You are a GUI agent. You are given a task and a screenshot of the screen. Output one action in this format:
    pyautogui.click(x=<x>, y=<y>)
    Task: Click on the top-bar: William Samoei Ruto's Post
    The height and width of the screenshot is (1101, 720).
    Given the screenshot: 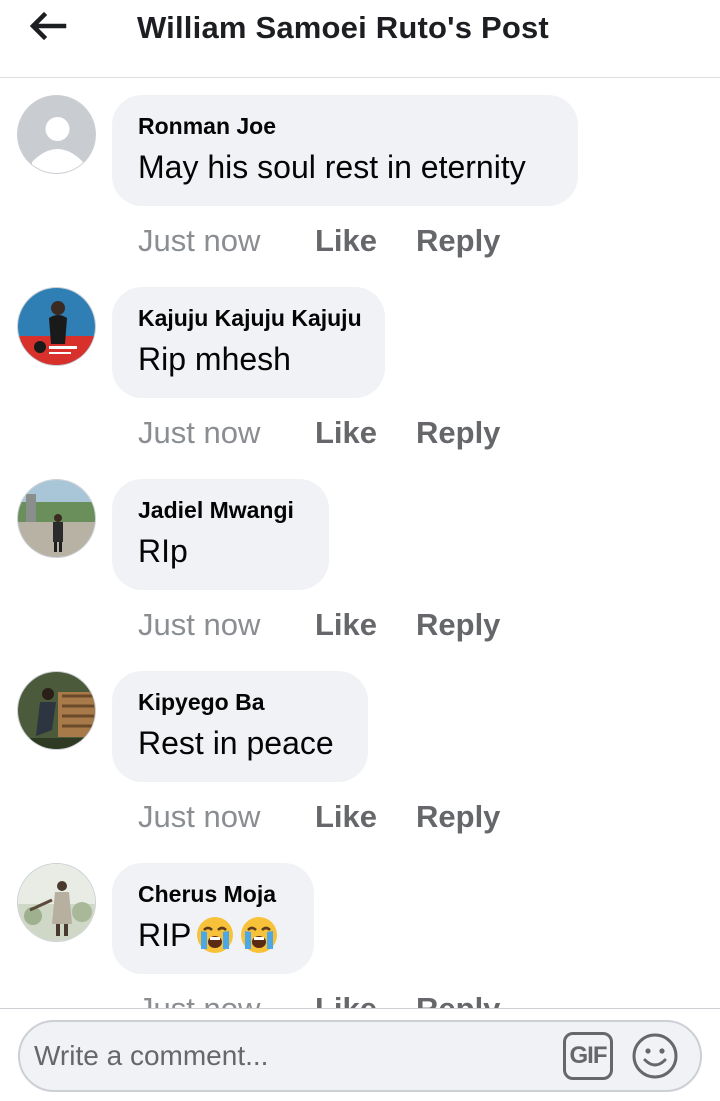 What is the action you would take?
    pyautogui.click(x=360, y=39)
    